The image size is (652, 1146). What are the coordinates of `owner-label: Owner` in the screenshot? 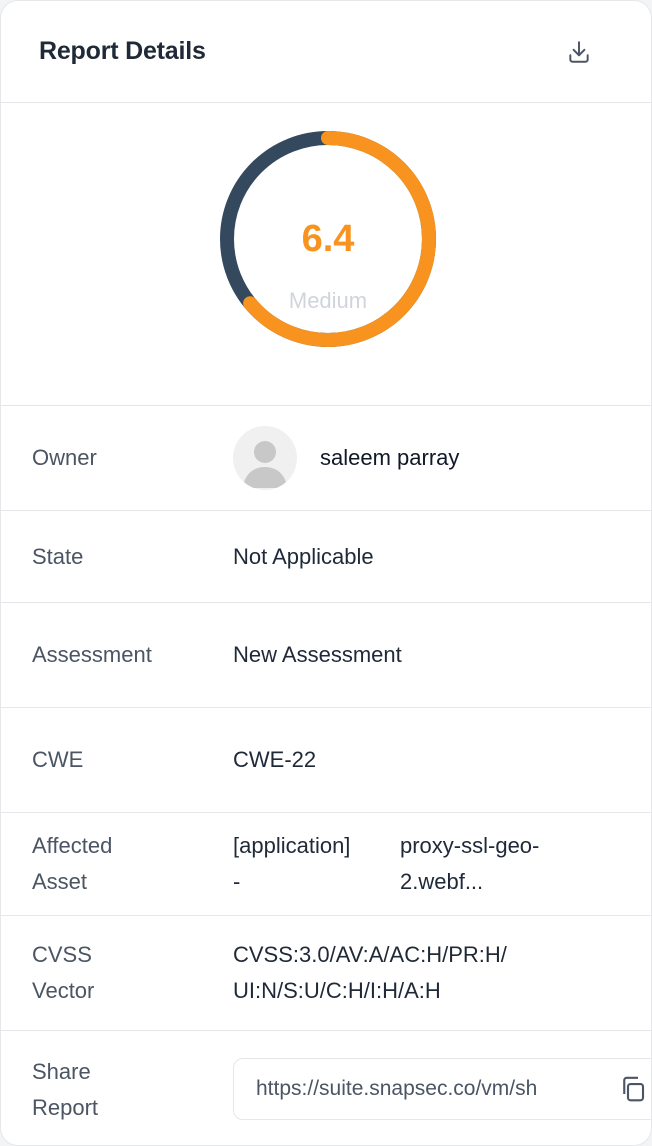 It's located at (64, 457).